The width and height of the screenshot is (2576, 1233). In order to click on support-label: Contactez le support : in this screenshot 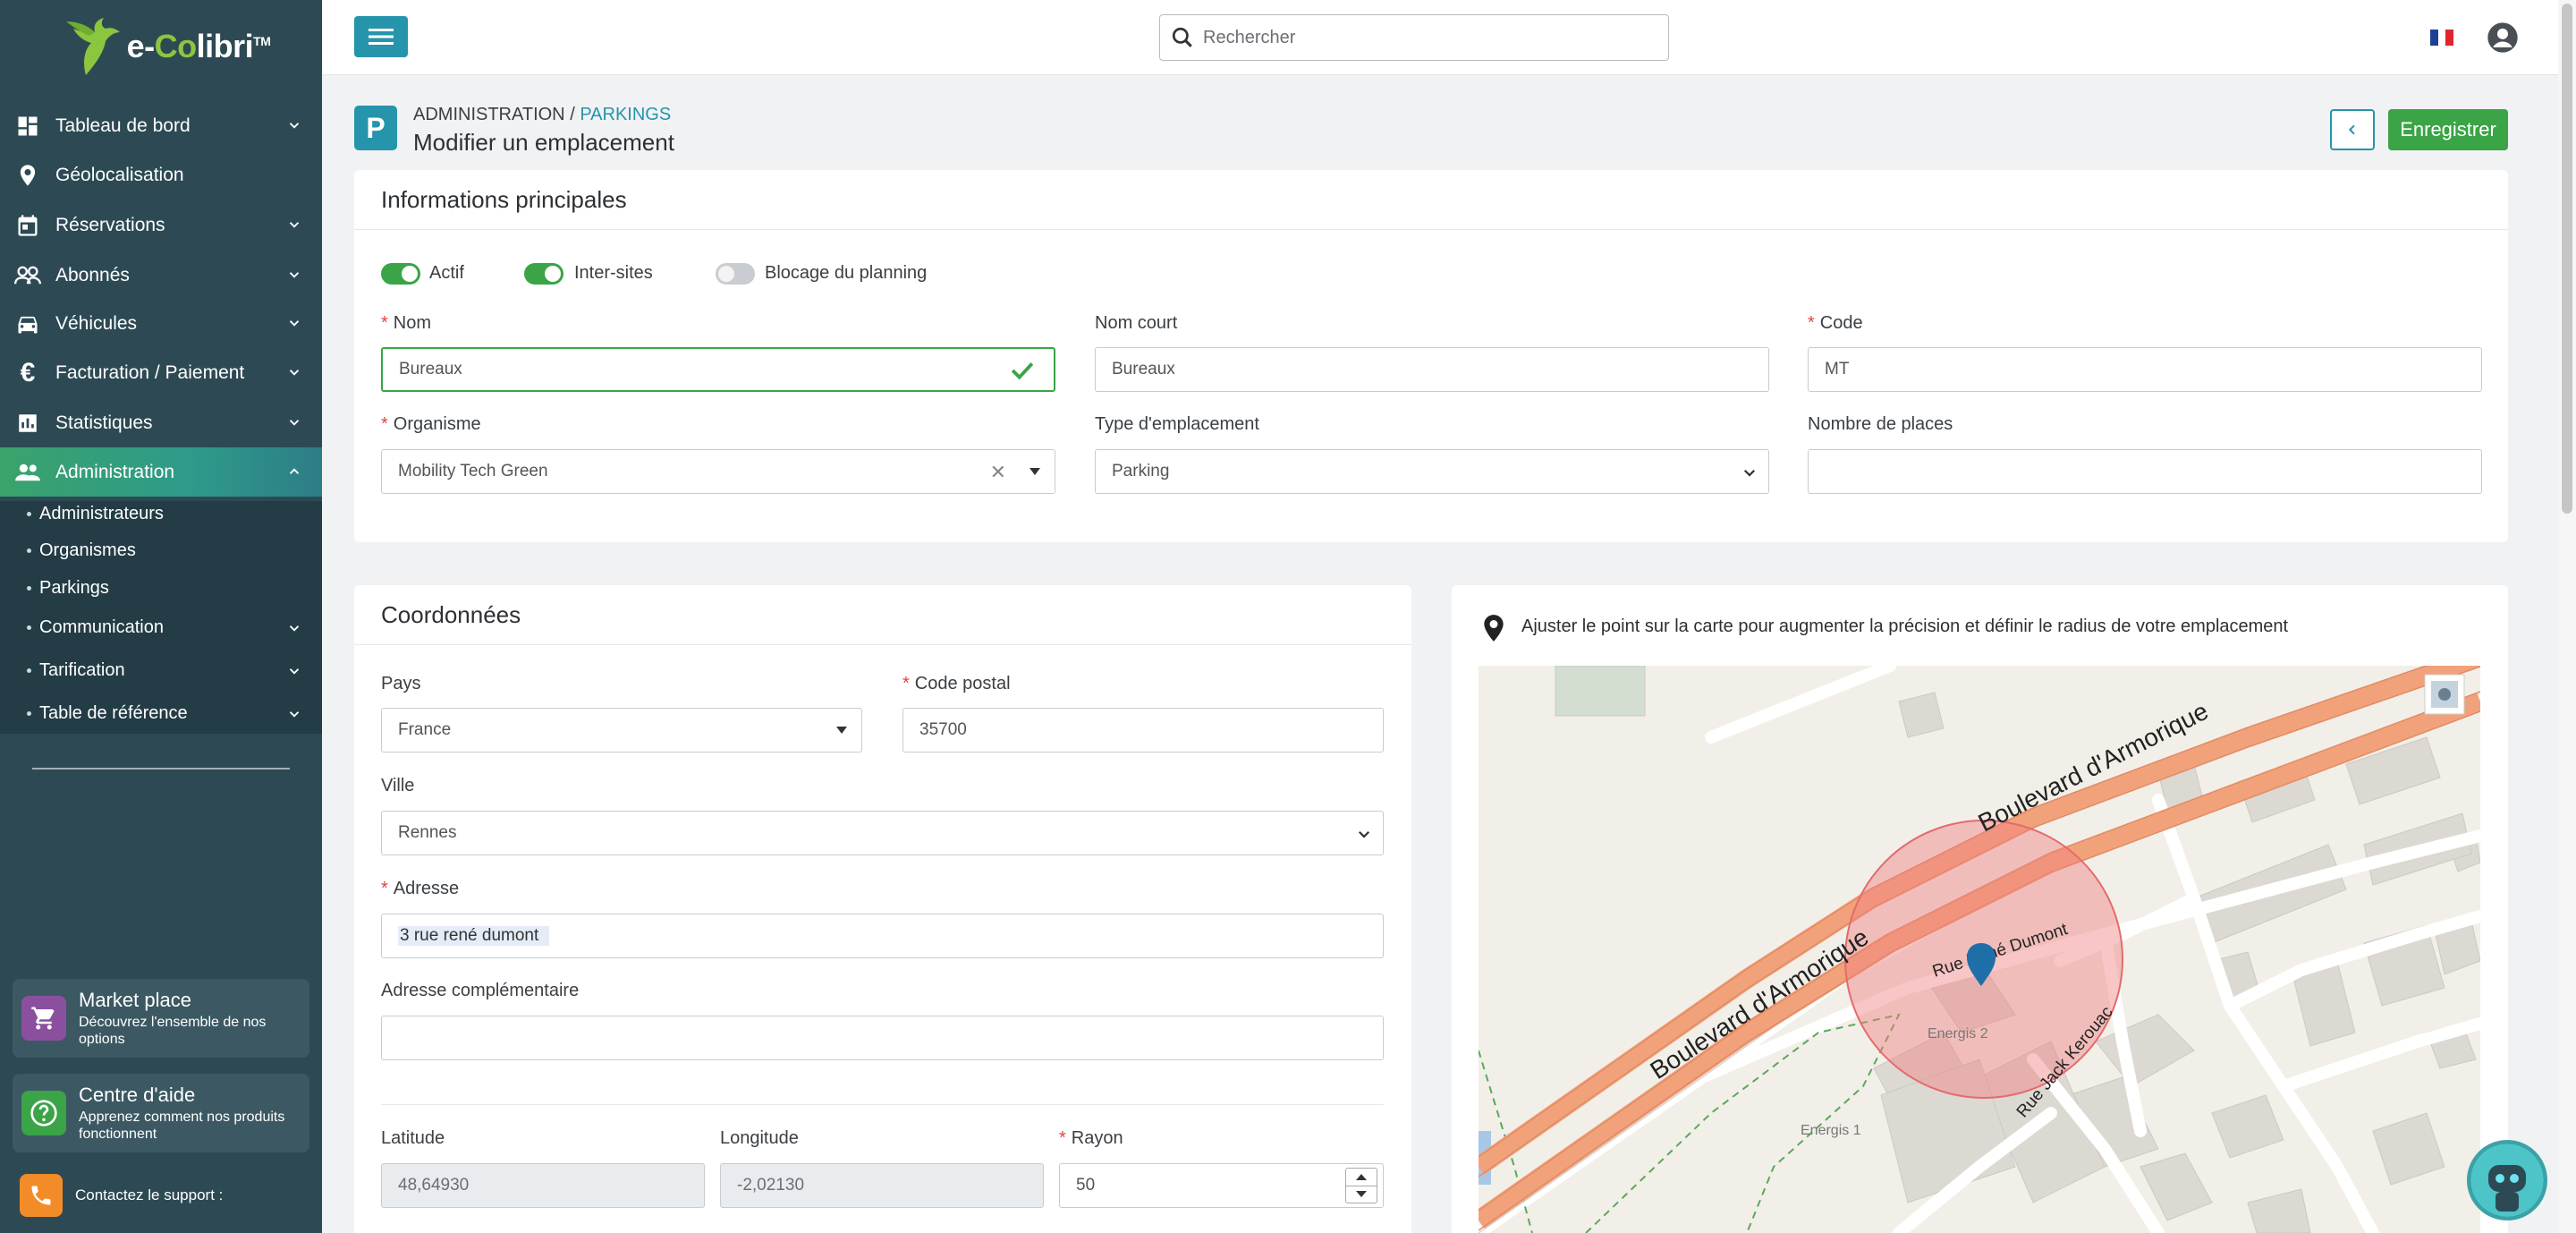, I will do `click(149, 1194)`.